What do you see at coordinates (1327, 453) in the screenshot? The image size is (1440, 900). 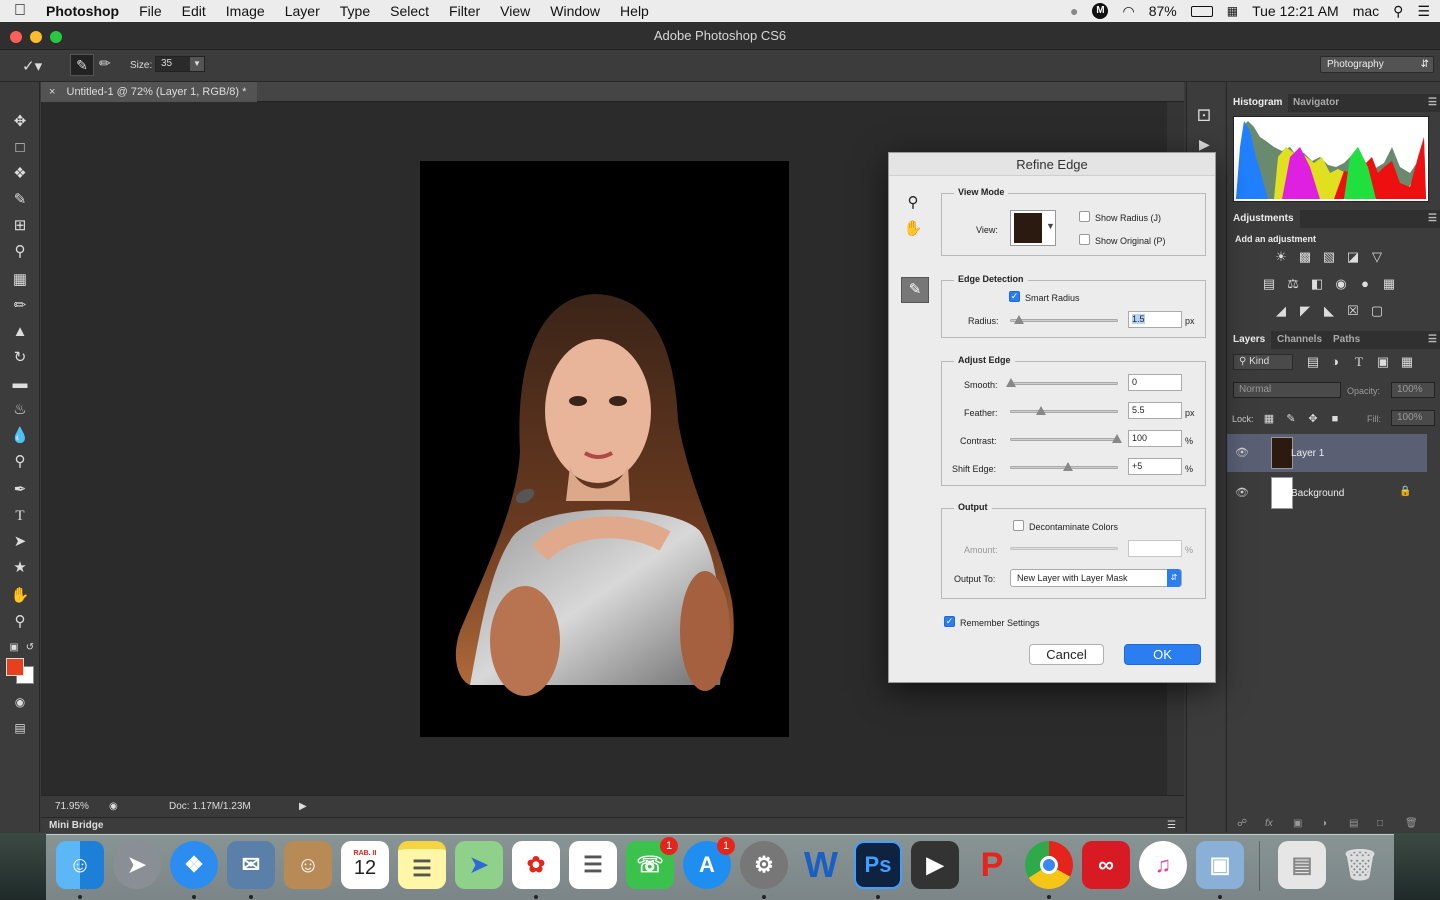 I see `layer-row: 👁 Layer 1` at bounding box center [1327, 453].